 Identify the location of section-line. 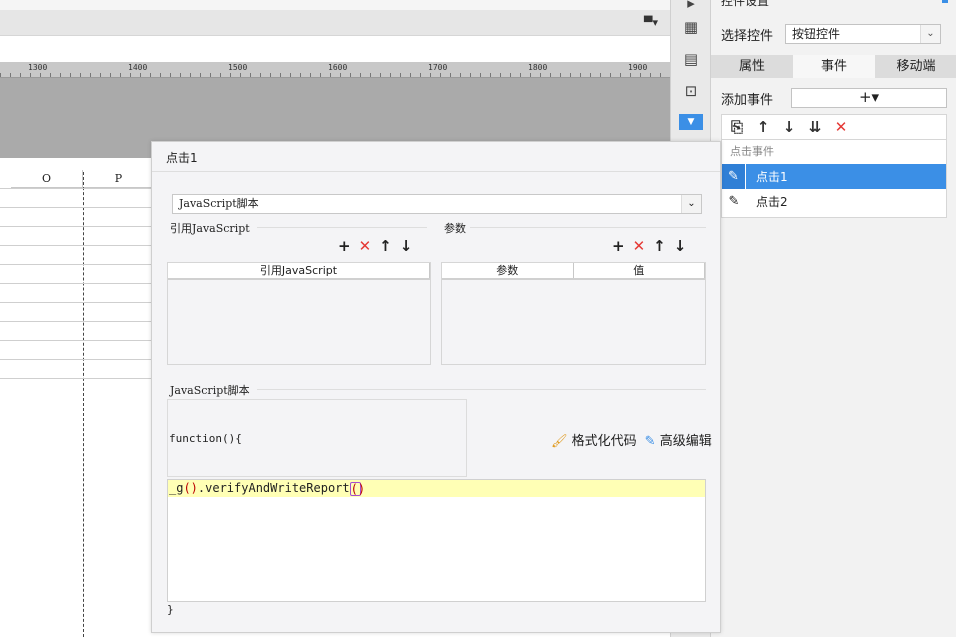
(342, 227).